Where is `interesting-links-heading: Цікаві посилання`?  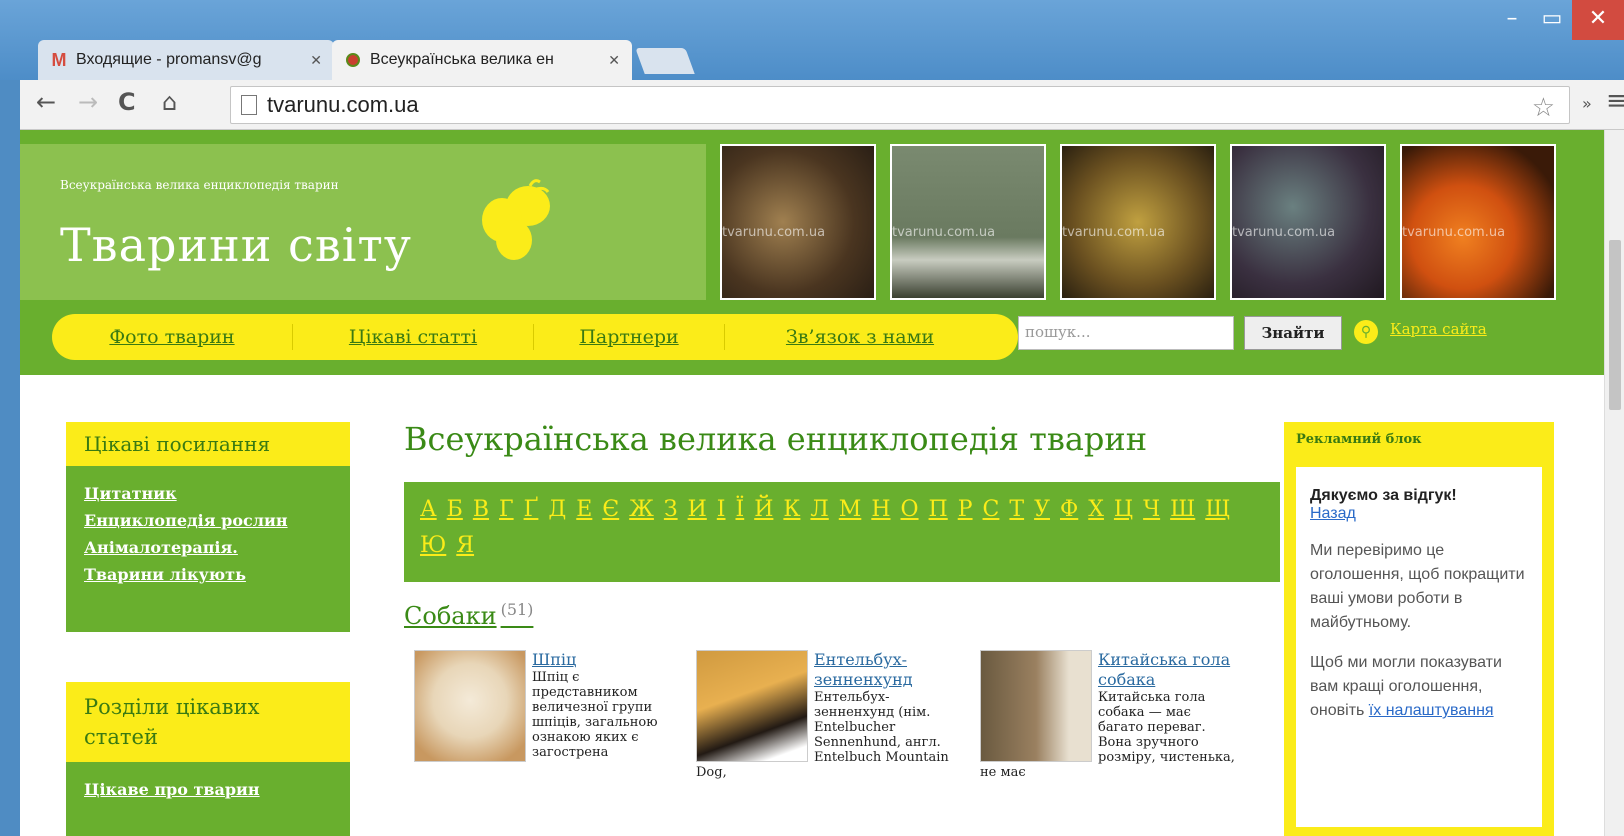 interesting-links-heading: Цікаві посилання is located at coordinates (208, 444).